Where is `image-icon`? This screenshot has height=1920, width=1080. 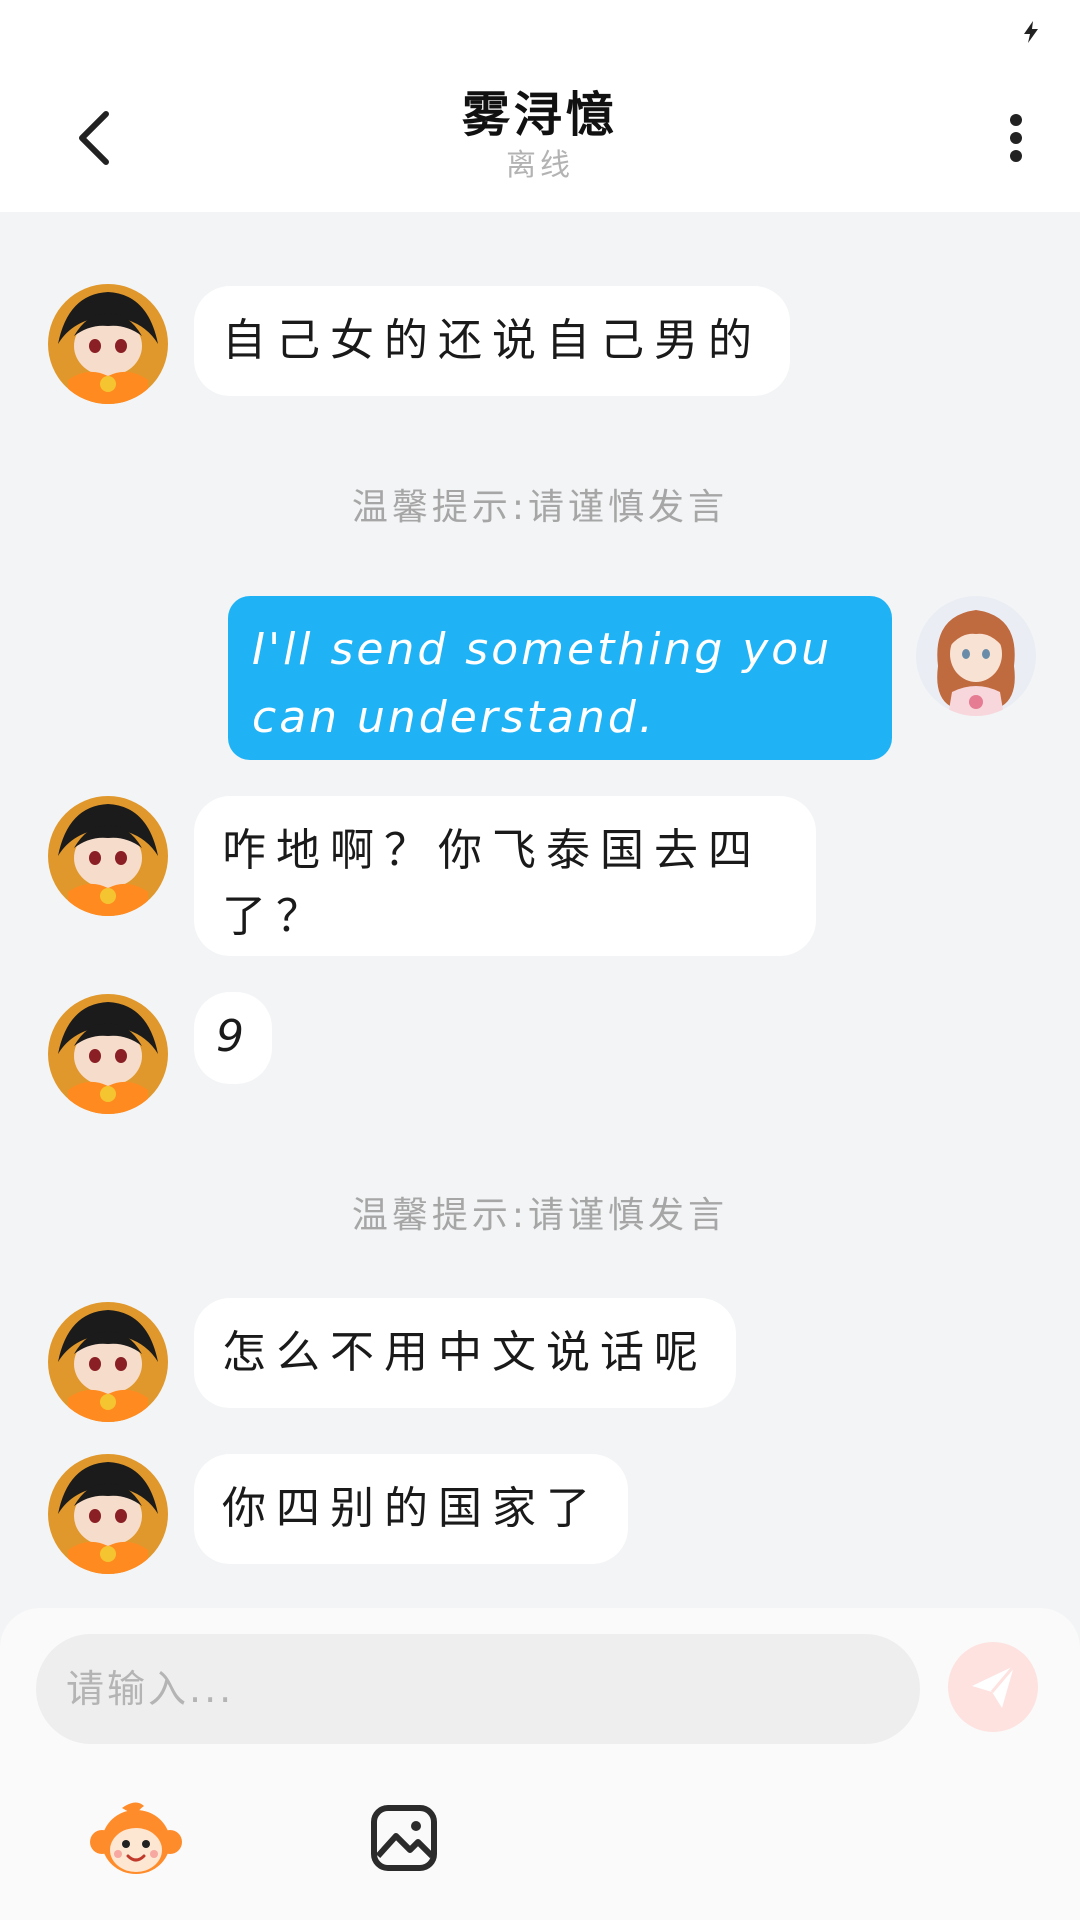
image-icon is located at coordinates (404, 1838).